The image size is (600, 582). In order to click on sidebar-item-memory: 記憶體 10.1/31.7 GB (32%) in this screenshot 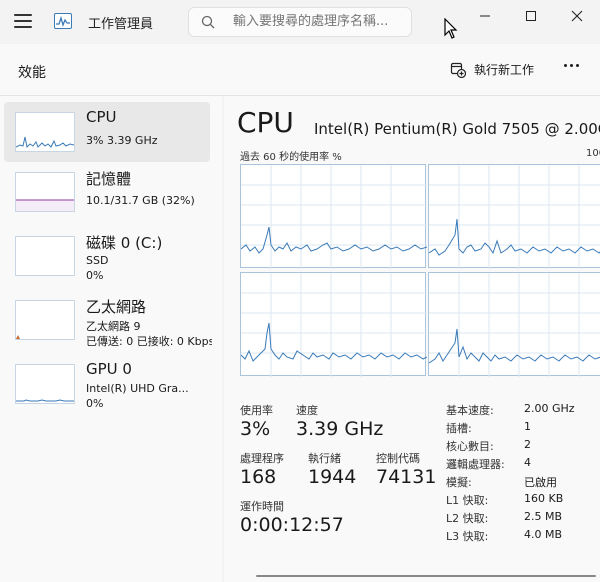, I will do `click(107, 192)`.